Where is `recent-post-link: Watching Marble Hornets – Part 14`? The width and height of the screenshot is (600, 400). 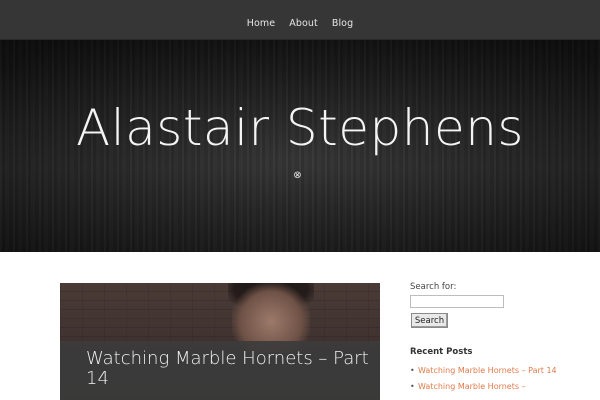 recent-post-link: Watching Marble Hornets – Part 14 is located at coordinates (487, 370).